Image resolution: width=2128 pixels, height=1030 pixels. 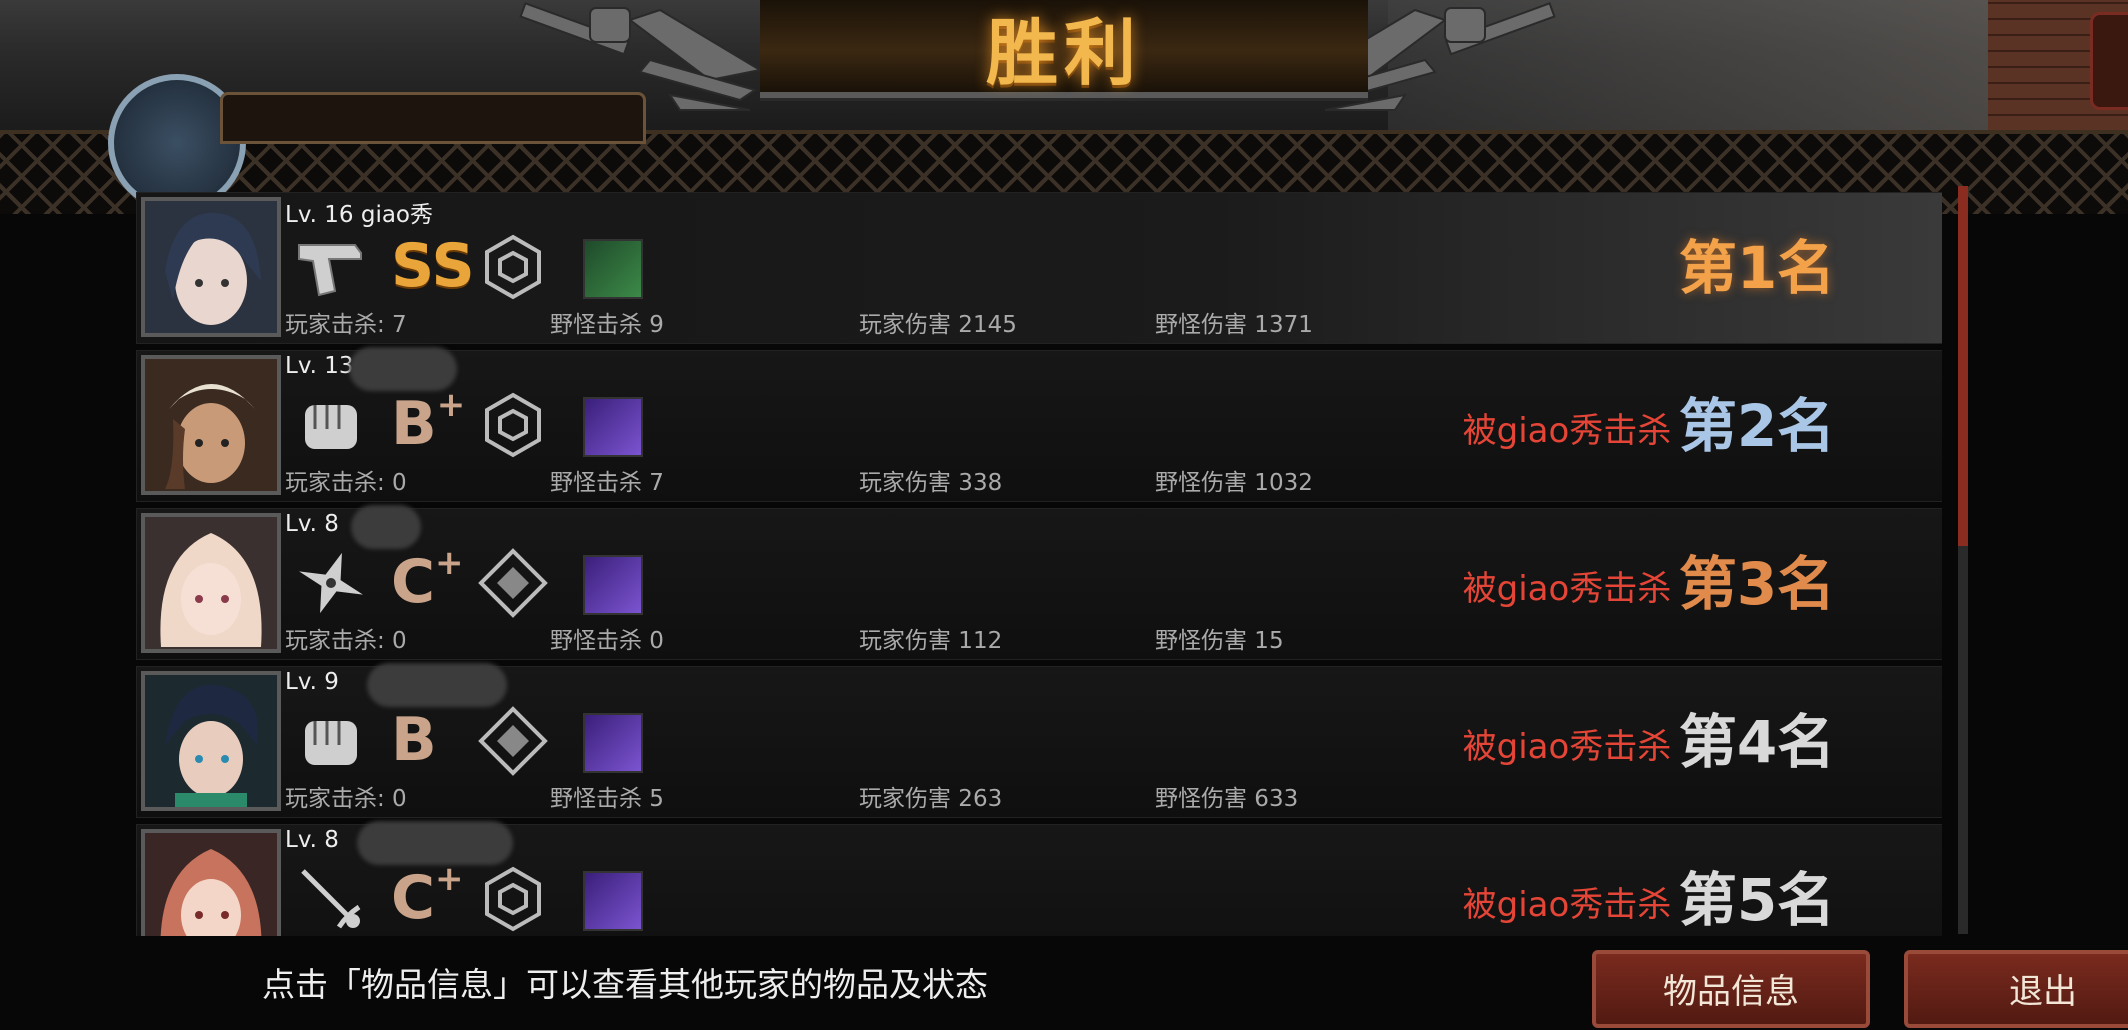 I want to click on item-green-icon, so click(x=613, y=269).